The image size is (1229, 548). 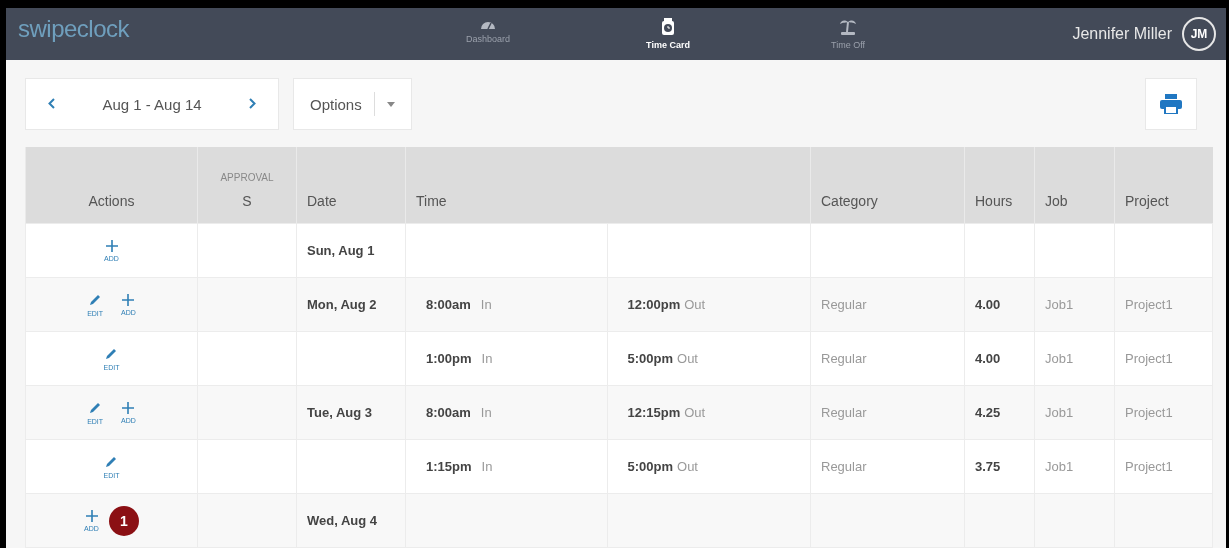 What do you see at coordinates (351, 520) in the screenshot?
I see `date-cell: Wed, Aug 4` at bounding box center [351, 520].